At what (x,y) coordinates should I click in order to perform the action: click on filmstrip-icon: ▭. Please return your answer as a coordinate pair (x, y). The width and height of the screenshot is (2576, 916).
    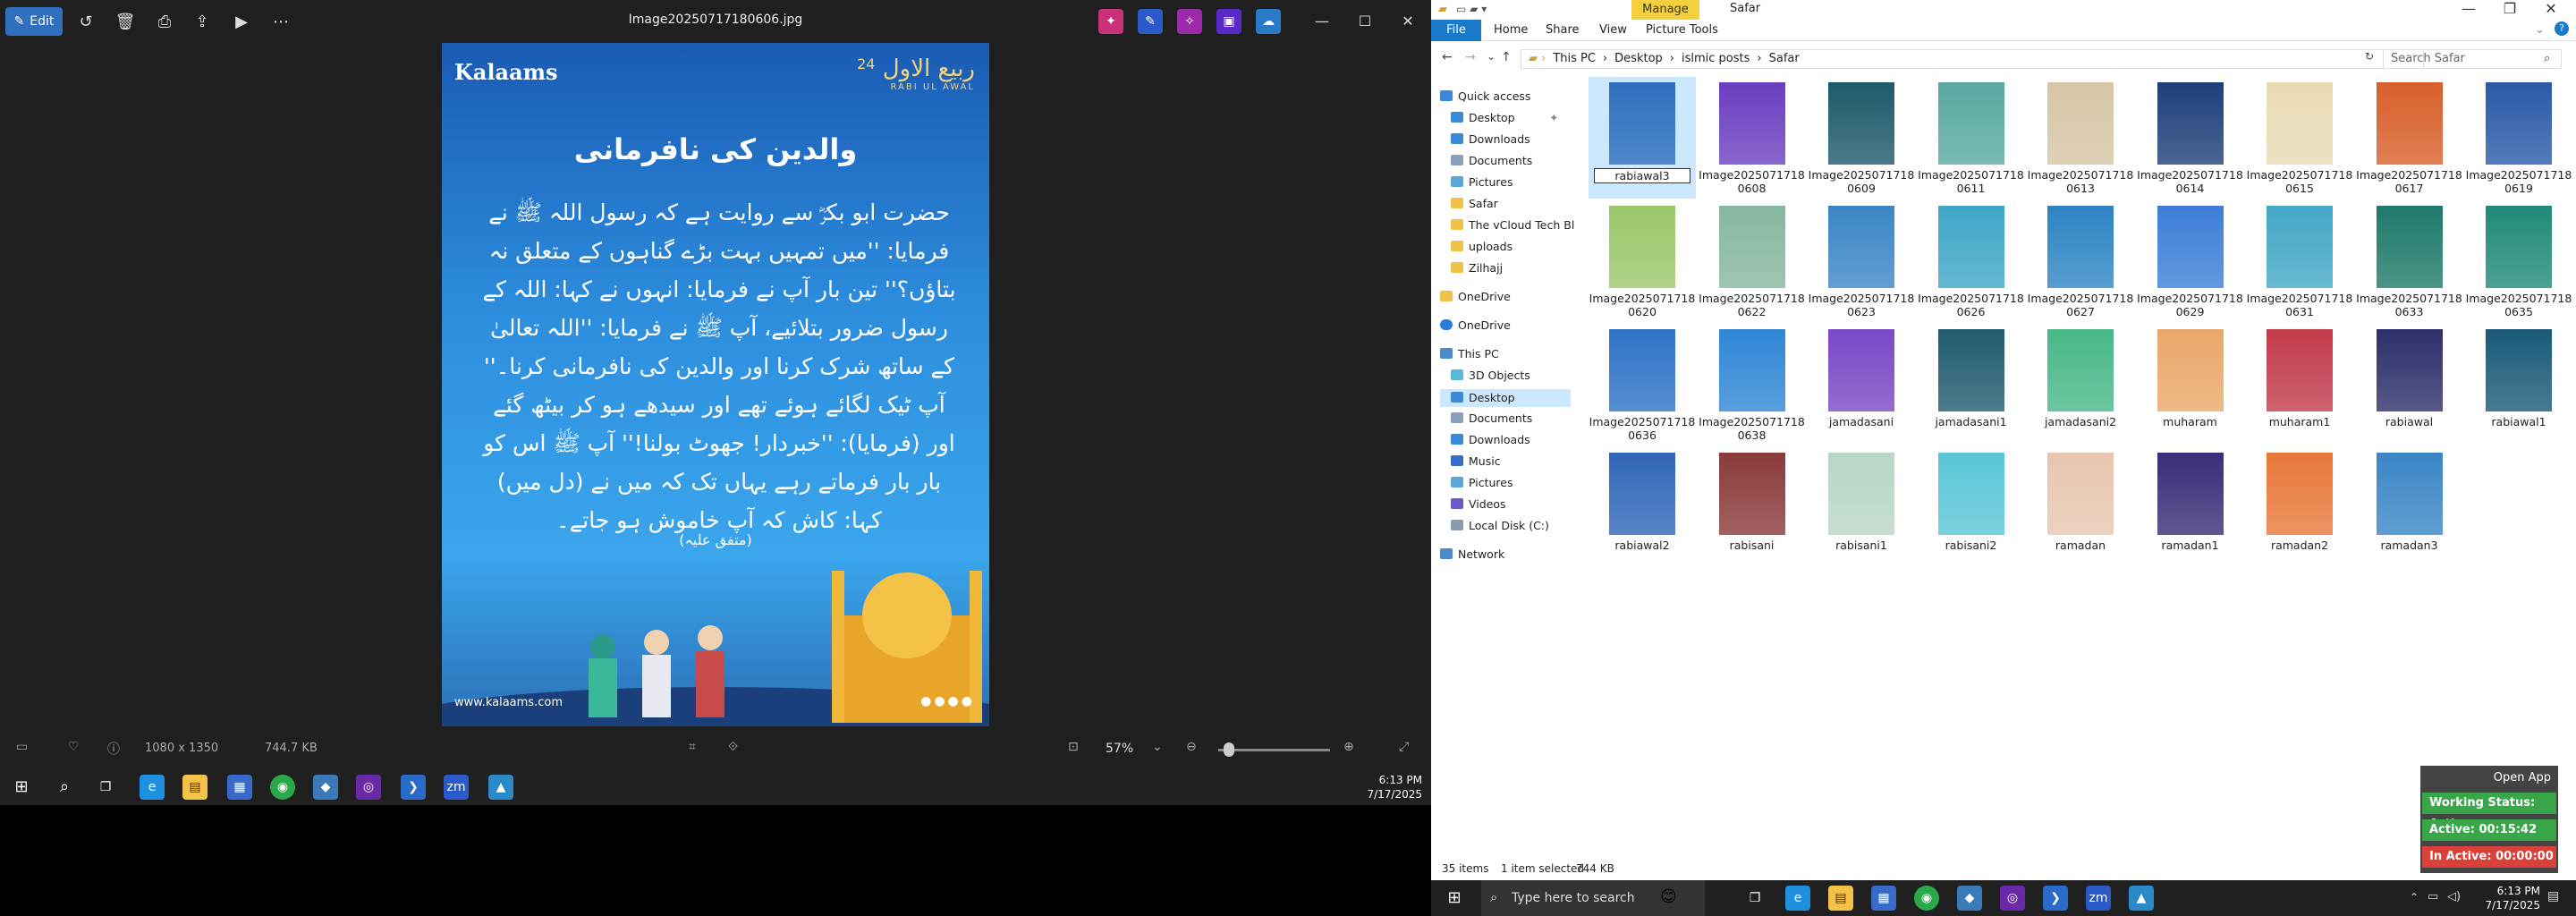
    Looking at the image, I should click on (22, 747).